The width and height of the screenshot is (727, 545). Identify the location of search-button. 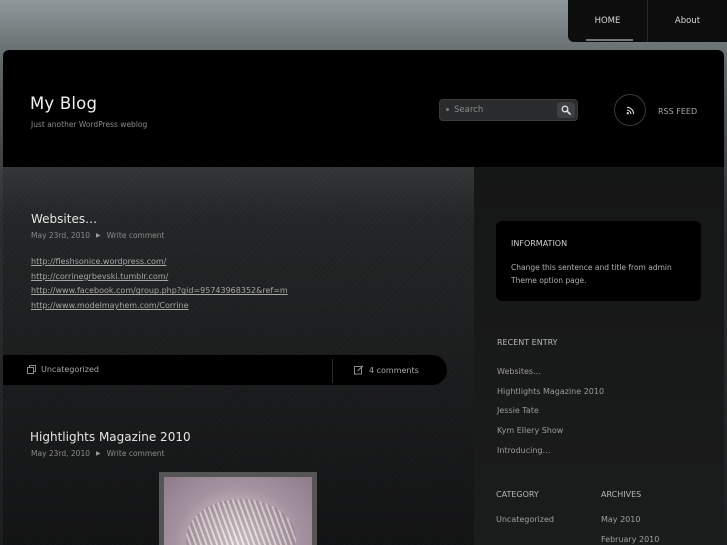
(566, 110).